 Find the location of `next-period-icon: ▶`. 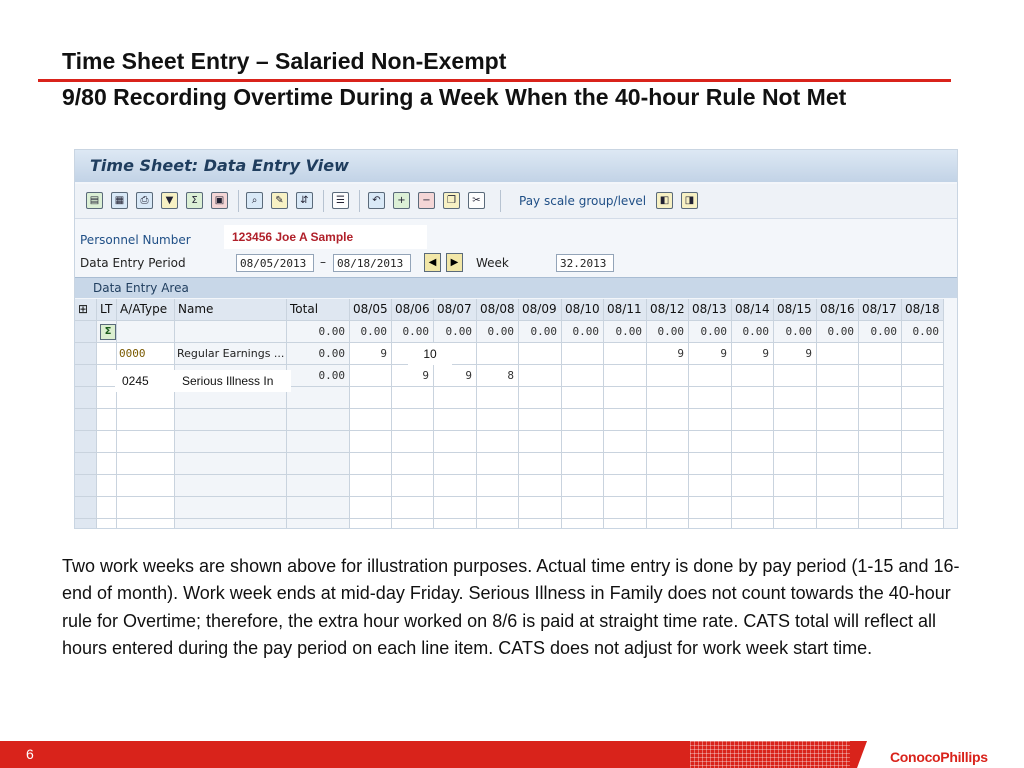

next-period-icon: ▶ is located at coordinates (454, 262).